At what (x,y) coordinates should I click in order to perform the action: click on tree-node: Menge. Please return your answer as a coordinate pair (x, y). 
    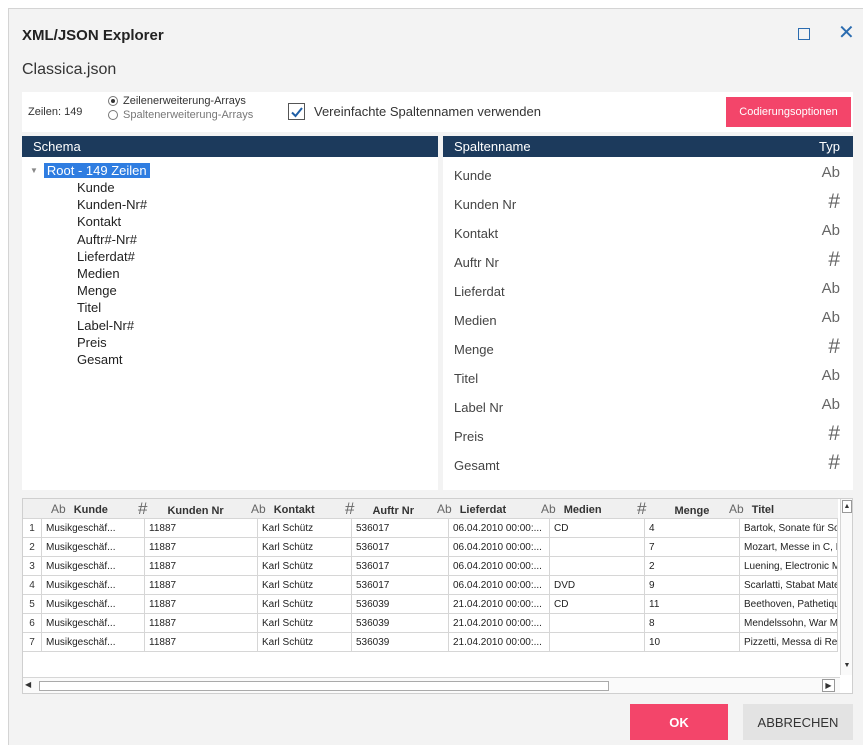
    Looking at the image, I should click on (112, 290).